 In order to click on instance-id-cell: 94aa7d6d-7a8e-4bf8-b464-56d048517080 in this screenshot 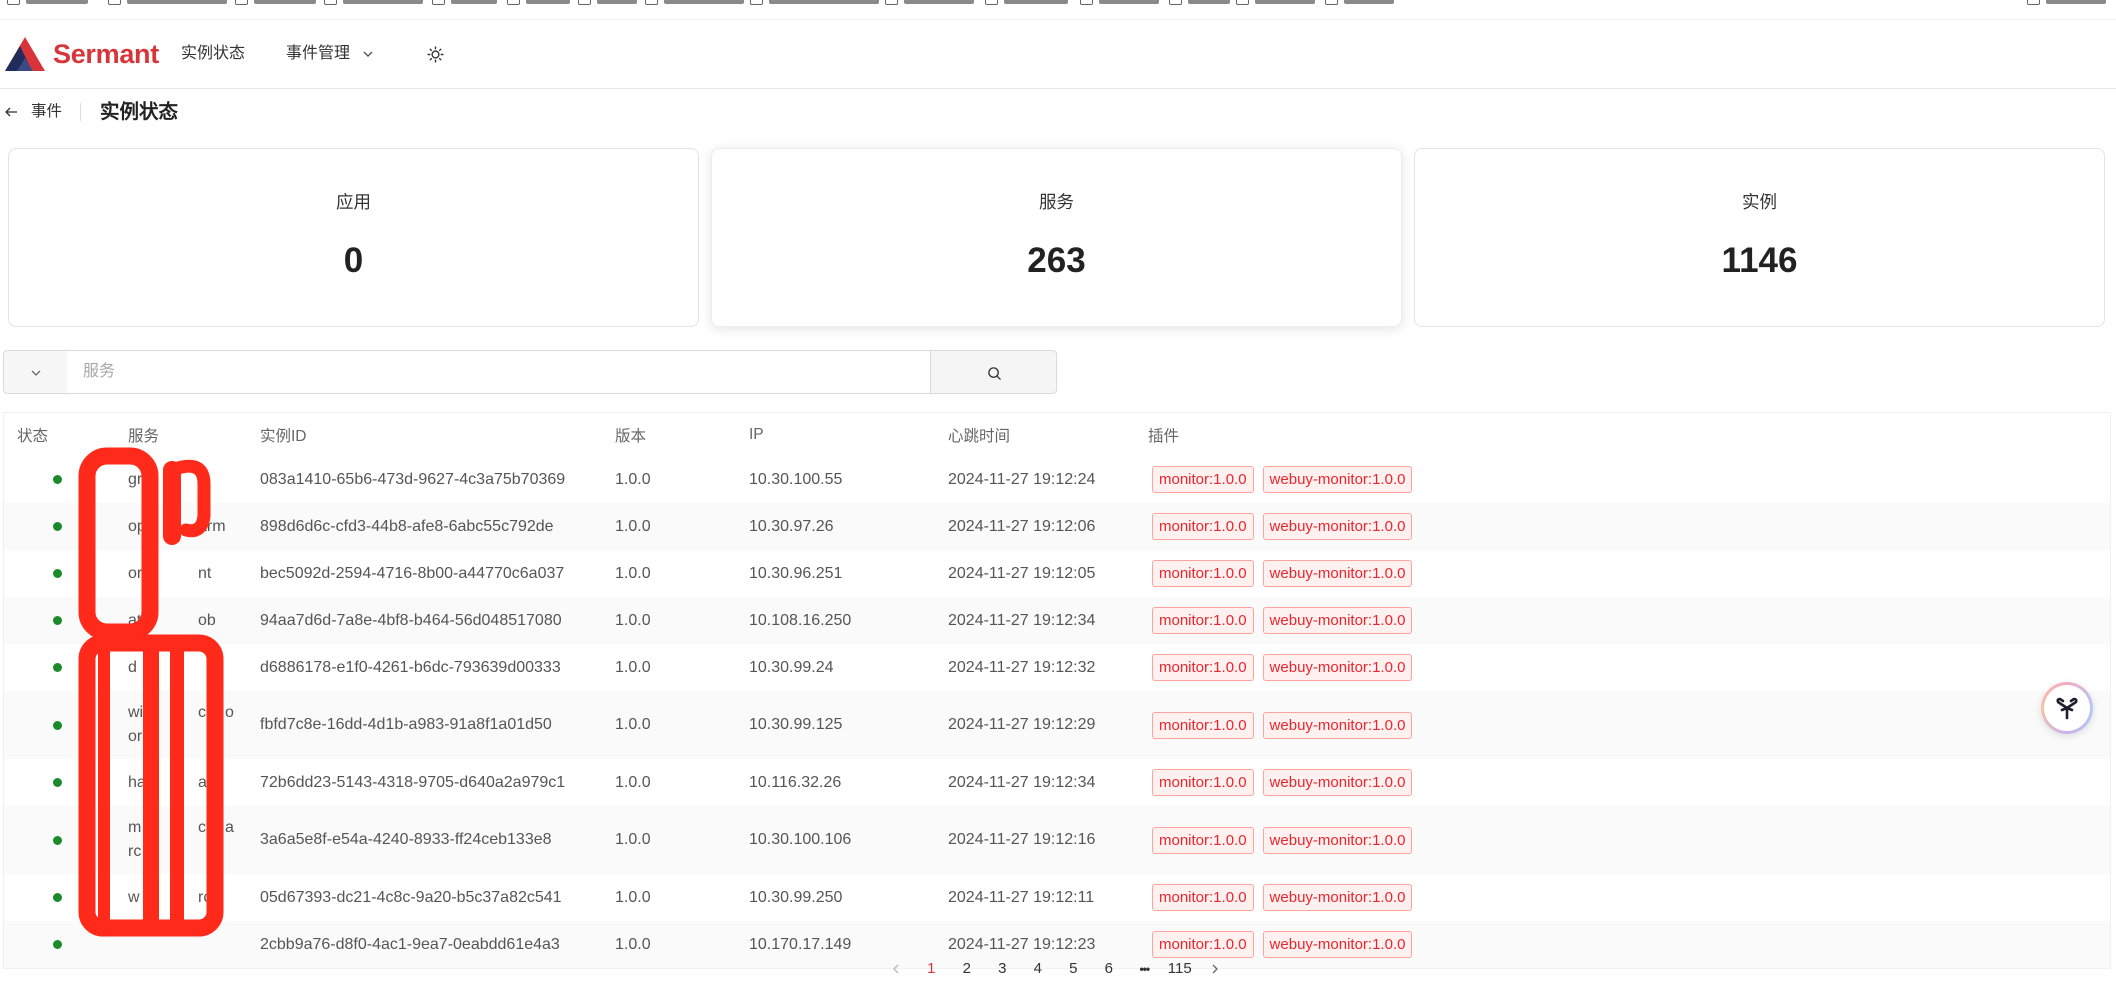, I will do `click(411, 620)`.